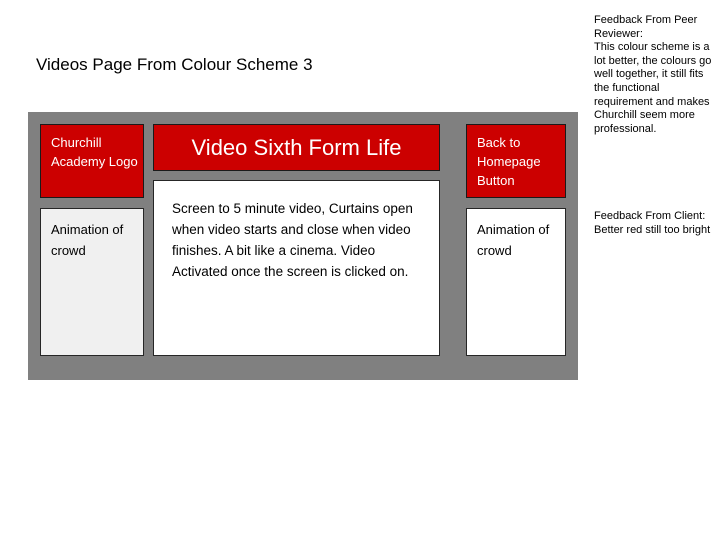 The height and width of the screenshot is (540, 720). Describe the element at coordinates (650, 216) in the screenshot. I see `client-feedback-label: Feedback From Client:` at that location.